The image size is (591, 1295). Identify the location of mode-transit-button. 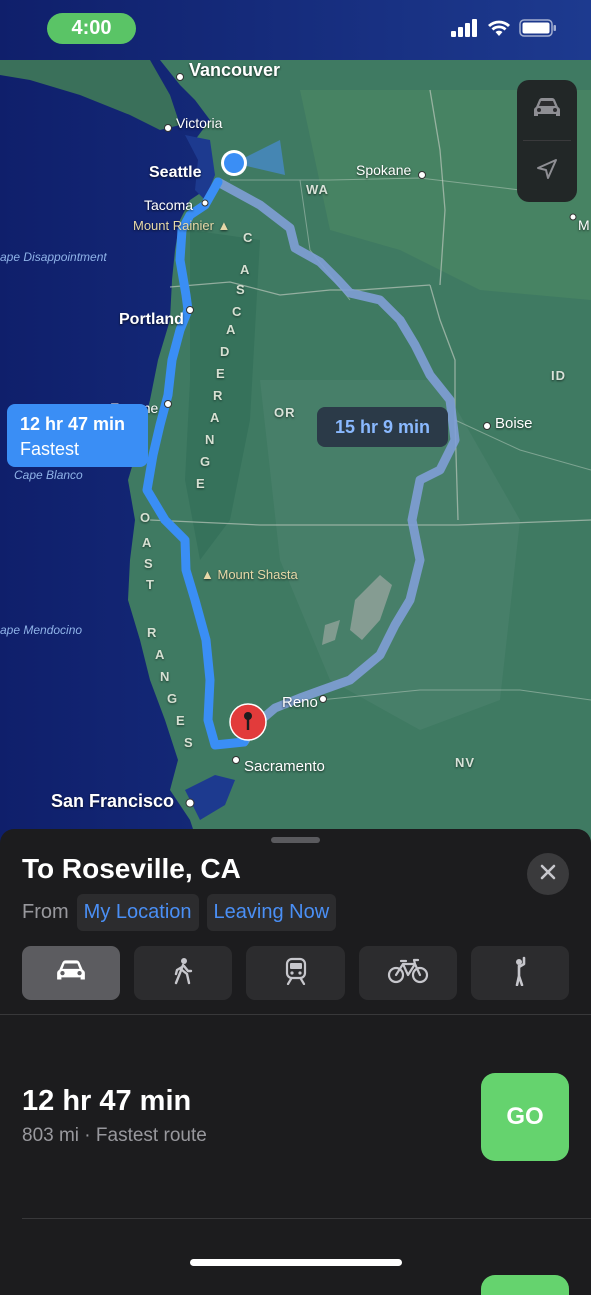
(295, 973).